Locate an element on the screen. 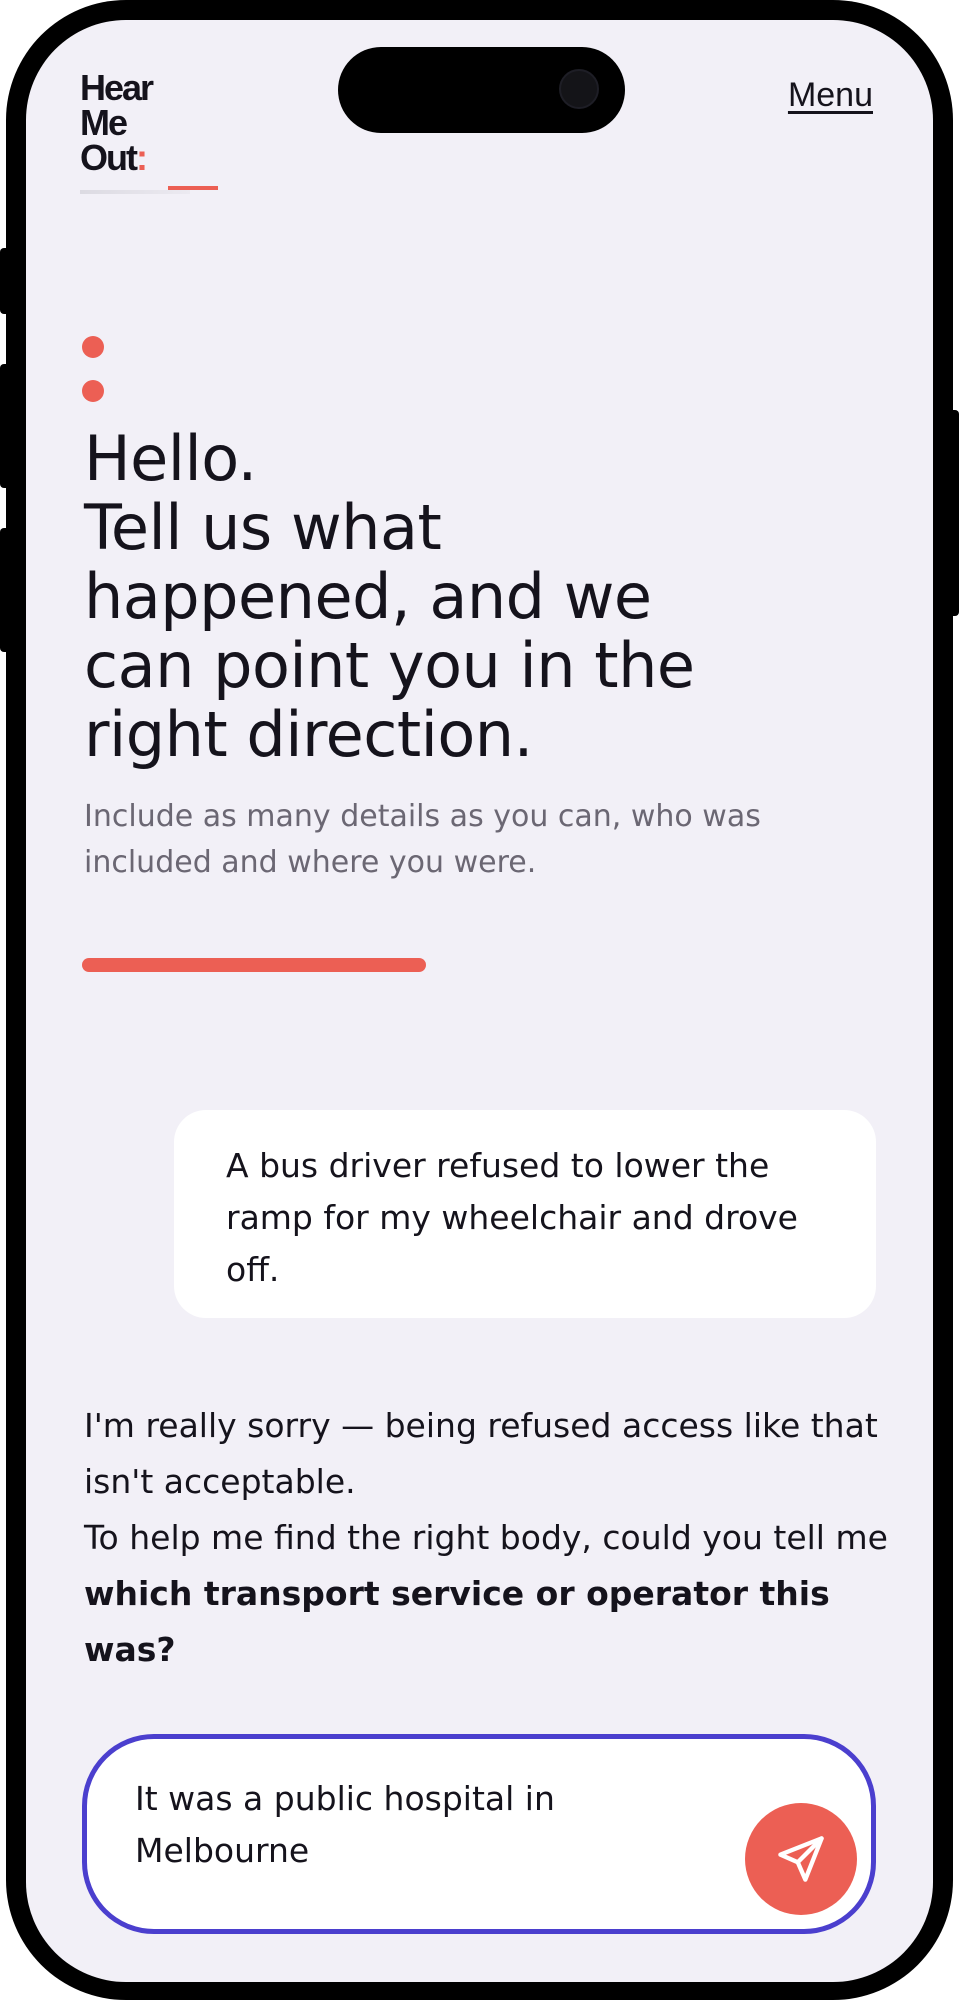 This screenshot has height=2000, width=959. headline-line-3: happened, and we is located at coordinates (368, 596).